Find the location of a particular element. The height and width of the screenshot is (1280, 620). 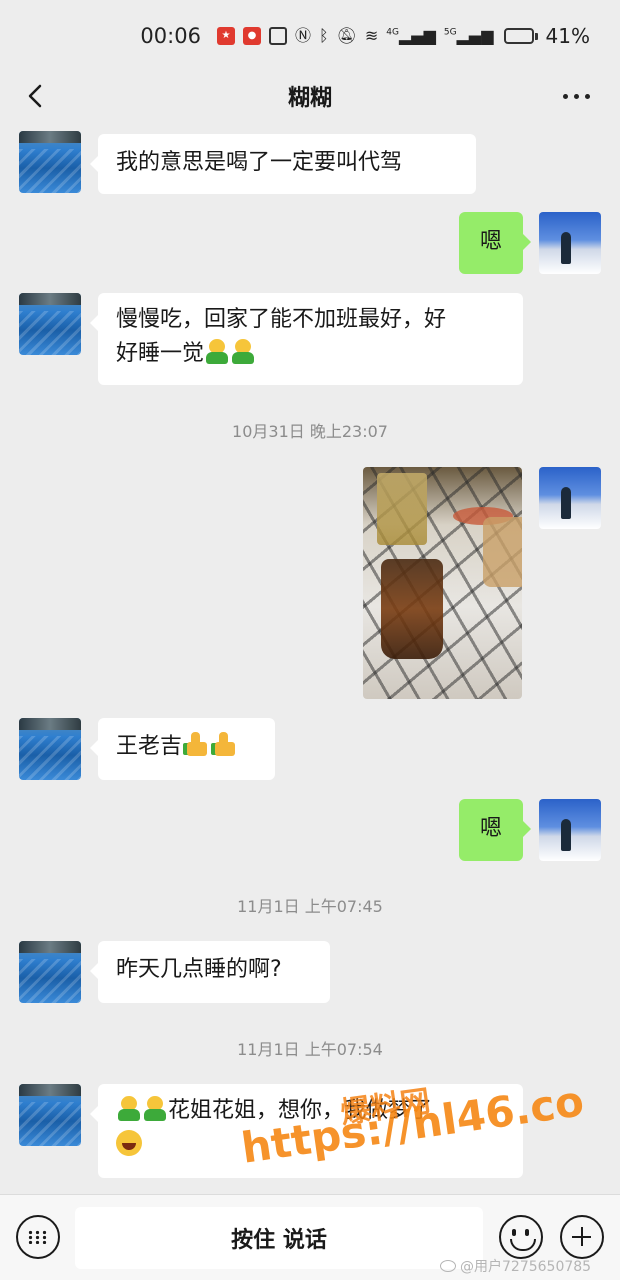

message-timestamp: 10月31日 晚上23:07 is located at coordinates (310, 431).